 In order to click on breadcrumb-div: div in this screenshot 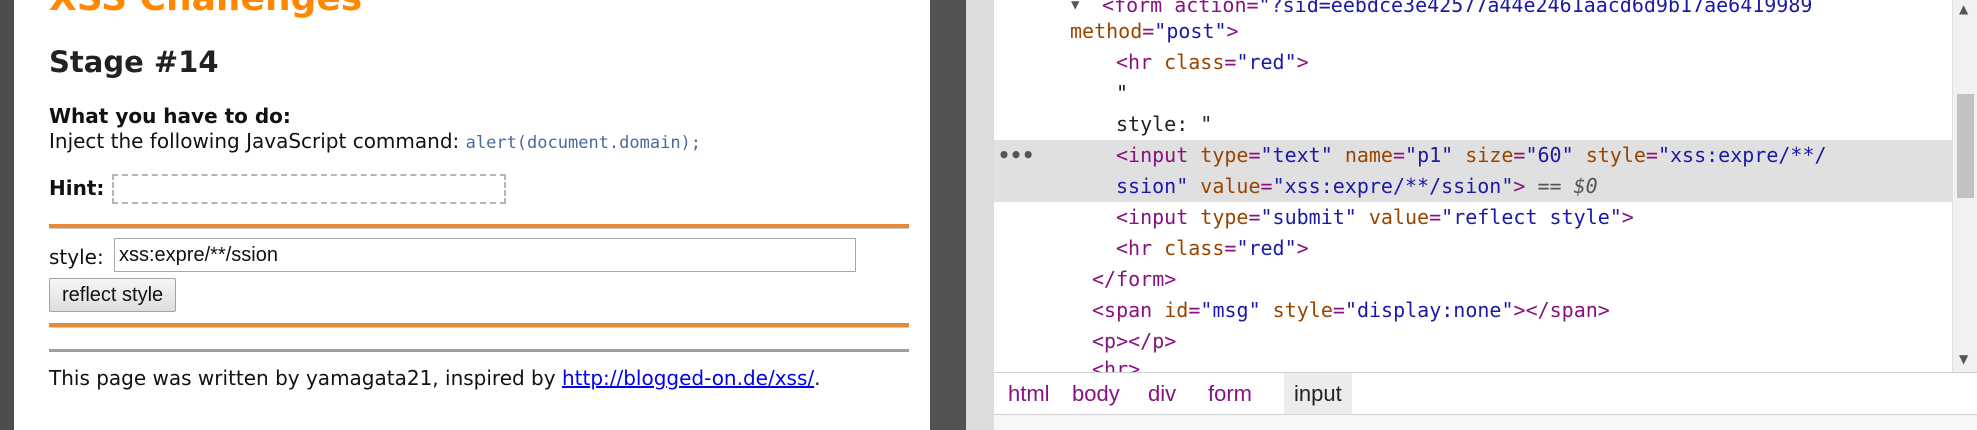, I will do `click(1162, 394)`.